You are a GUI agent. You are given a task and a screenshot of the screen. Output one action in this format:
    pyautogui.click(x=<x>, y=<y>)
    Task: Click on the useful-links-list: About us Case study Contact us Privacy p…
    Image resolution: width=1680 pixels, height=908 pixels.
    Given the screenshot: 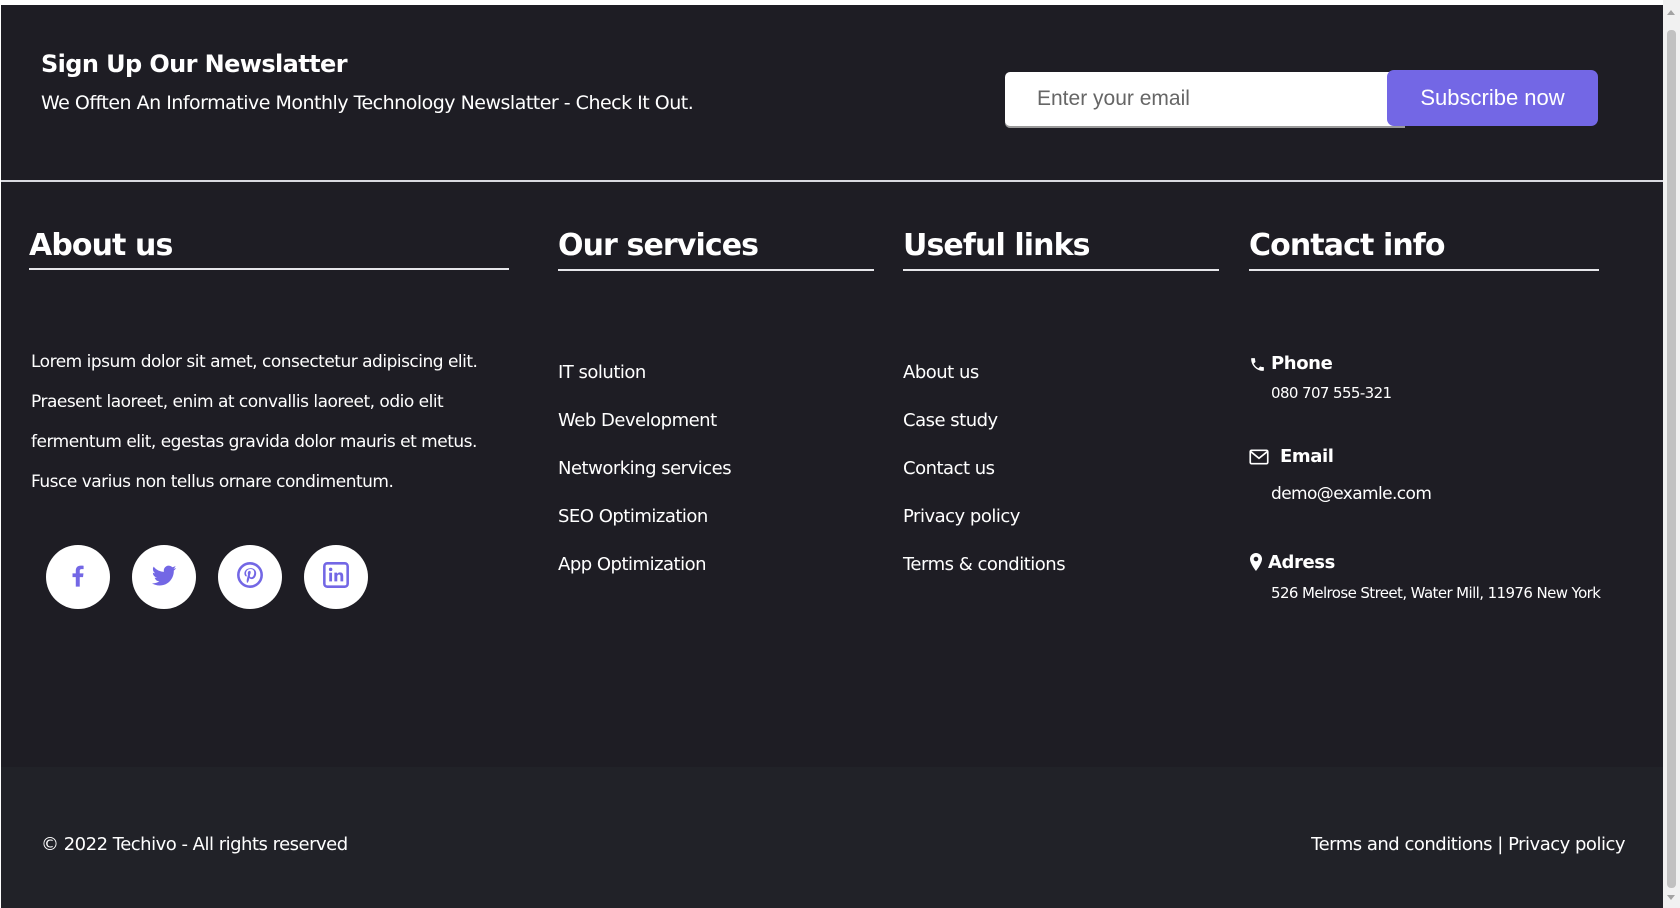 What is the action you would take?
    pyautogui.click(x=984, y=481)
    